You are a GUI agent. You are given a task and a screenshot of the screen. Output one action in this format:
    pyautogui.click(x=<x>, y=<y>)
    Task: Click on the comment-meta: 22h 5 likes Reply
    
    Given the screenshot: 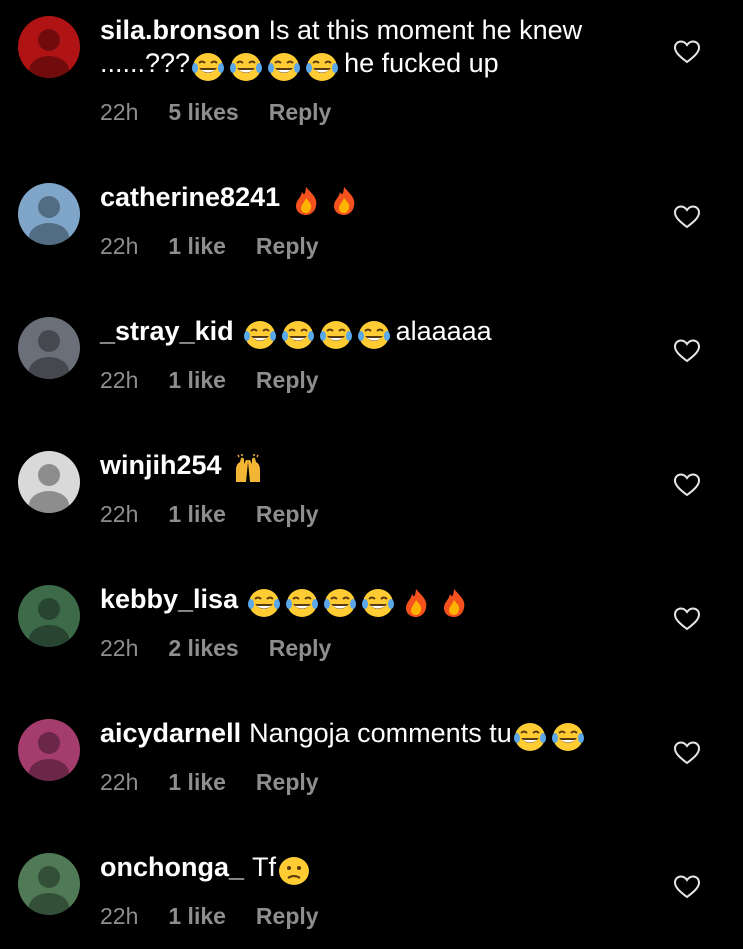 What is the action you would take?
    pyautogui.click(x=380, y=112)
    